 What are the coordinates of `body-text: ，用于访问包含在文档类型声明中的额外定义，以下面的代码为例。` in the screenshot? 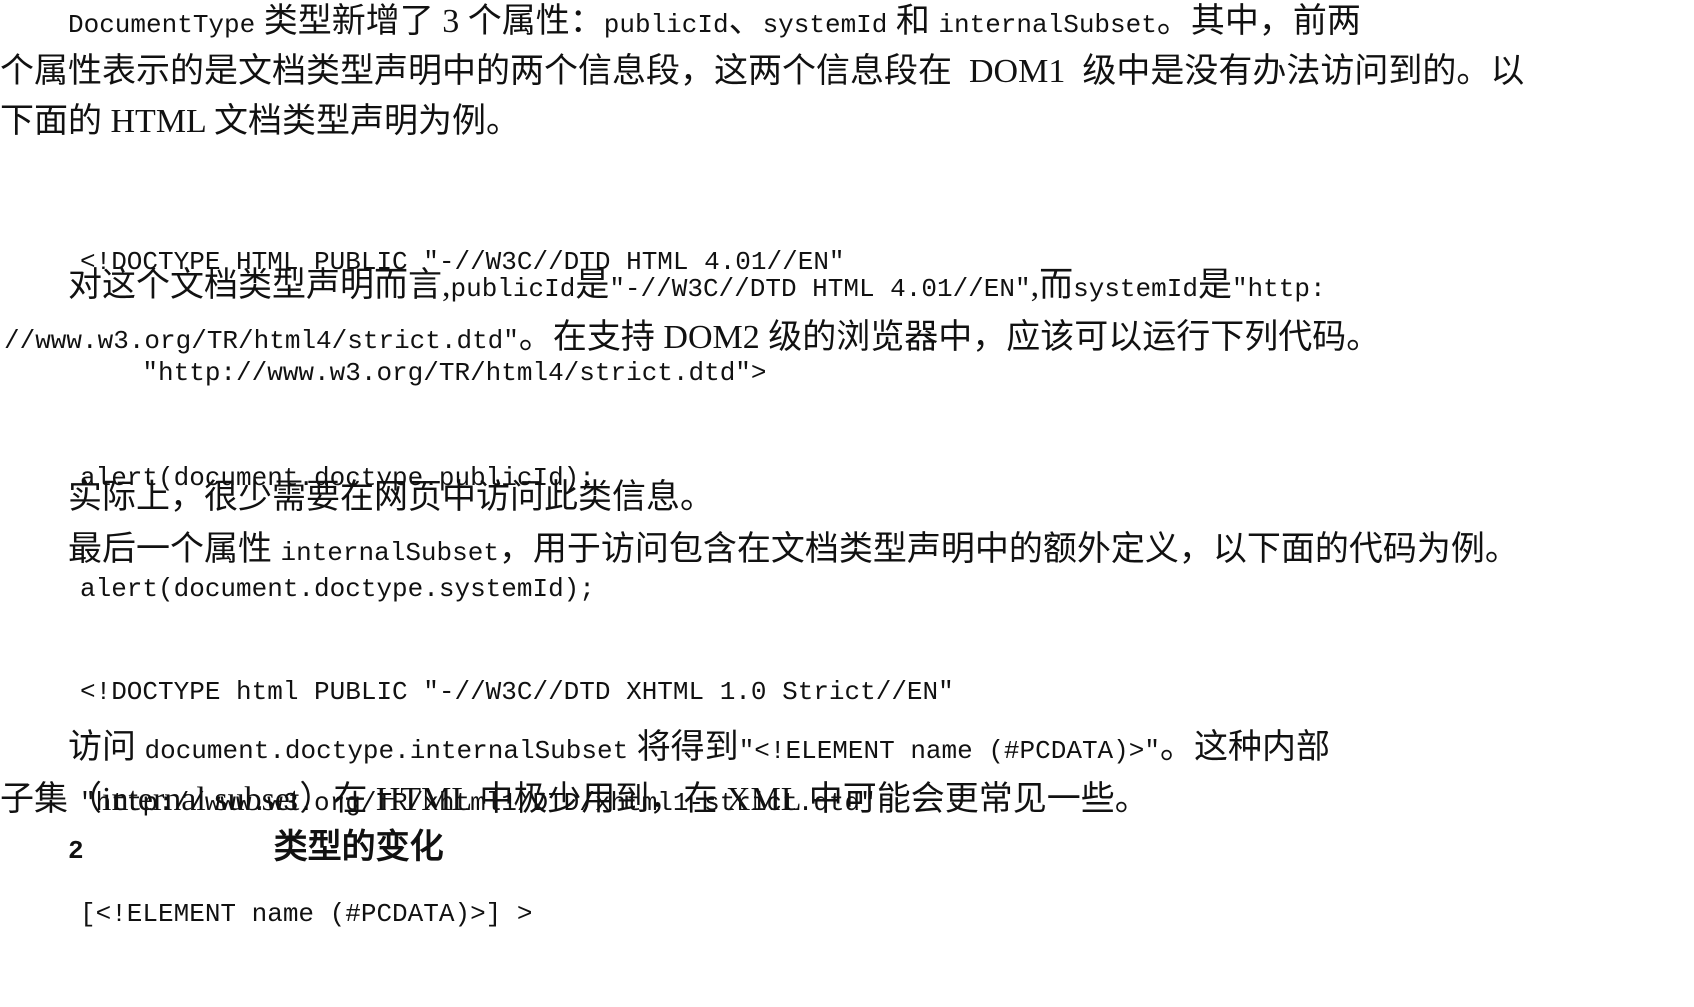 It's located at (1008, 549).